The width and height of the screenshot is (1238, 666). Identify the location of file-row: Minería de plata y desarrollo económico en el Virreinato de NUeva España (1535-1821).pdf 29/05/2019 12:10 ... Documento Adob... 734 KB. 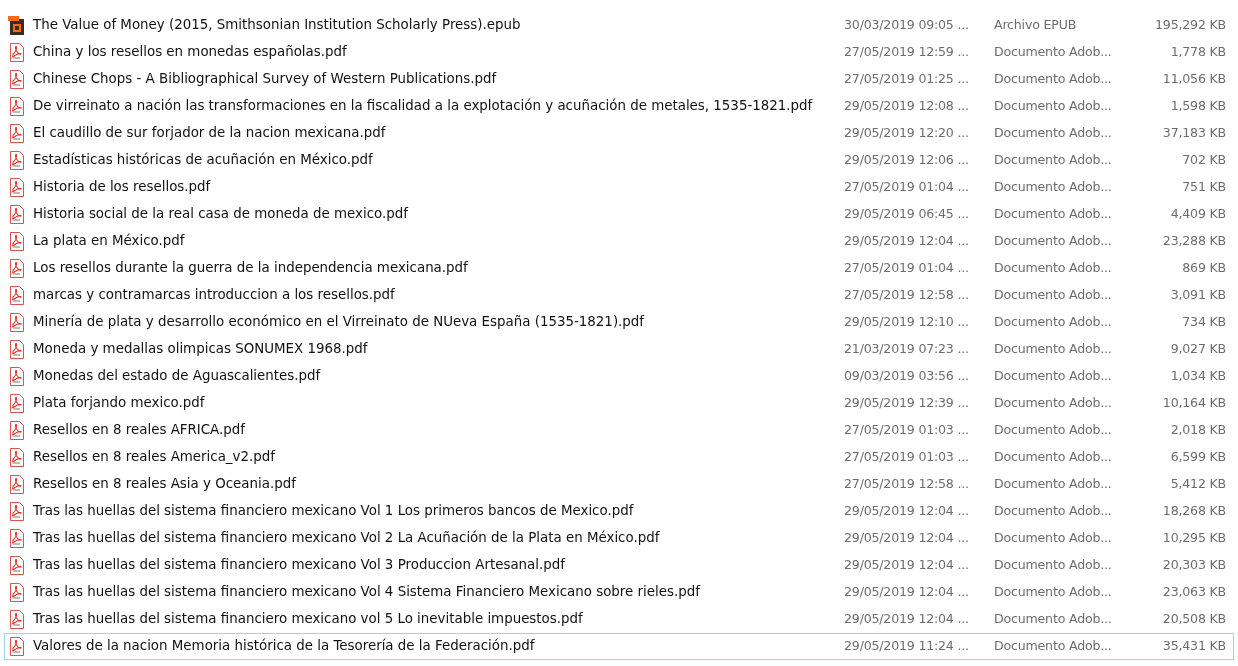
(619, 322).